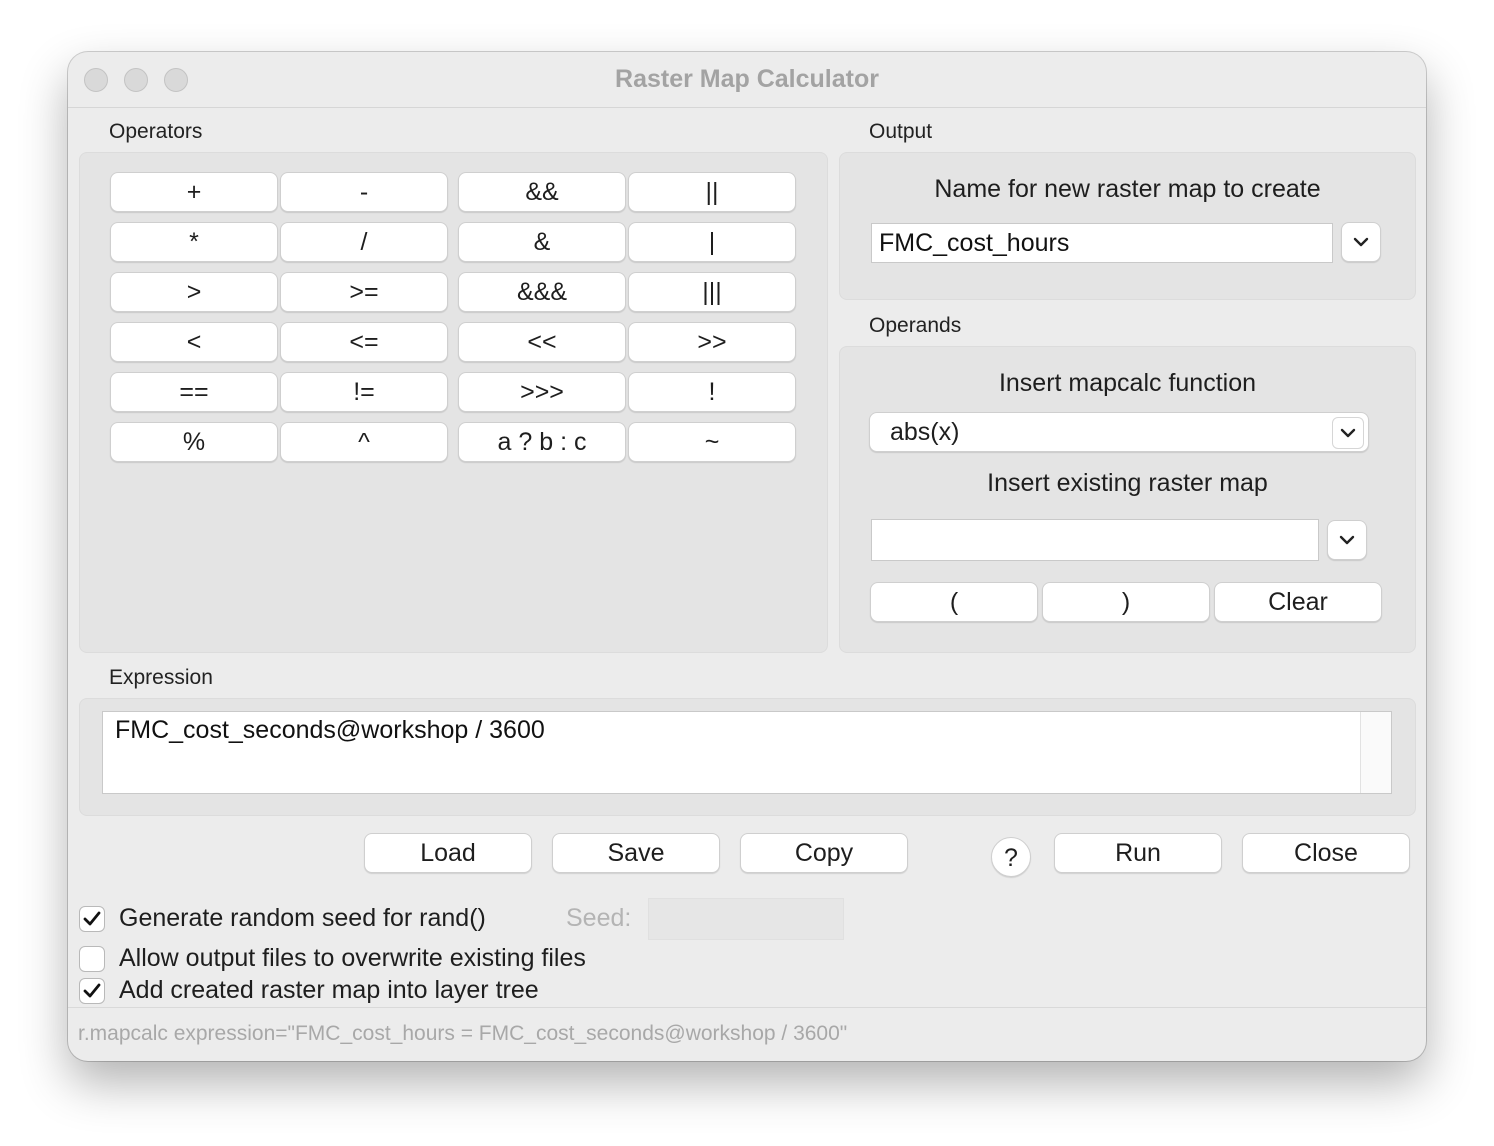  What do you see at coordinates (1011, 857) in the screenshot?
I see `help-button: ?` at bounding box center [1011, 857].